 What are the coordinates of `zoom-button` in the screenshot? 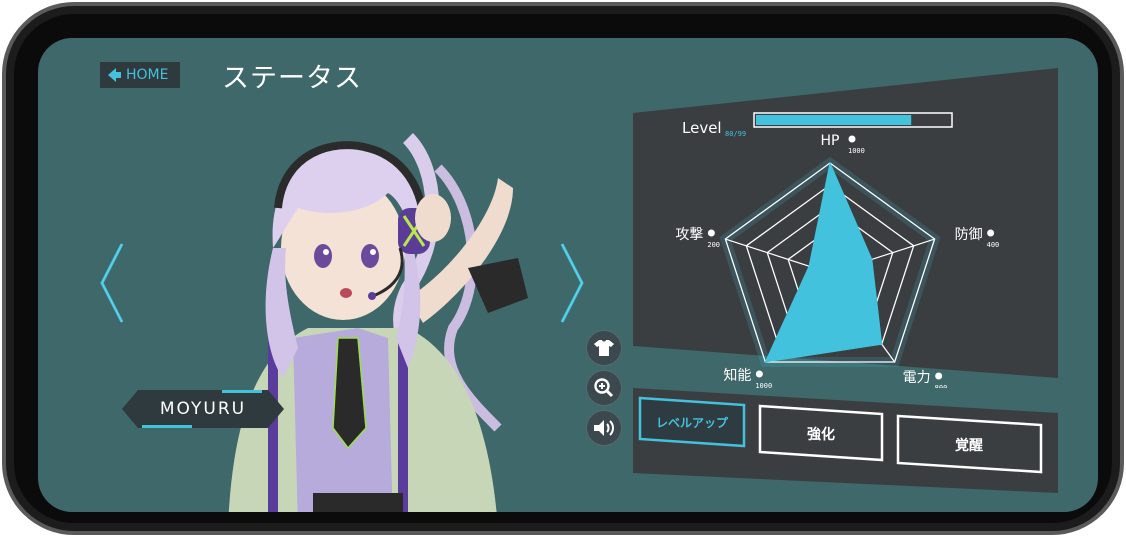 It's located at (604, 388).